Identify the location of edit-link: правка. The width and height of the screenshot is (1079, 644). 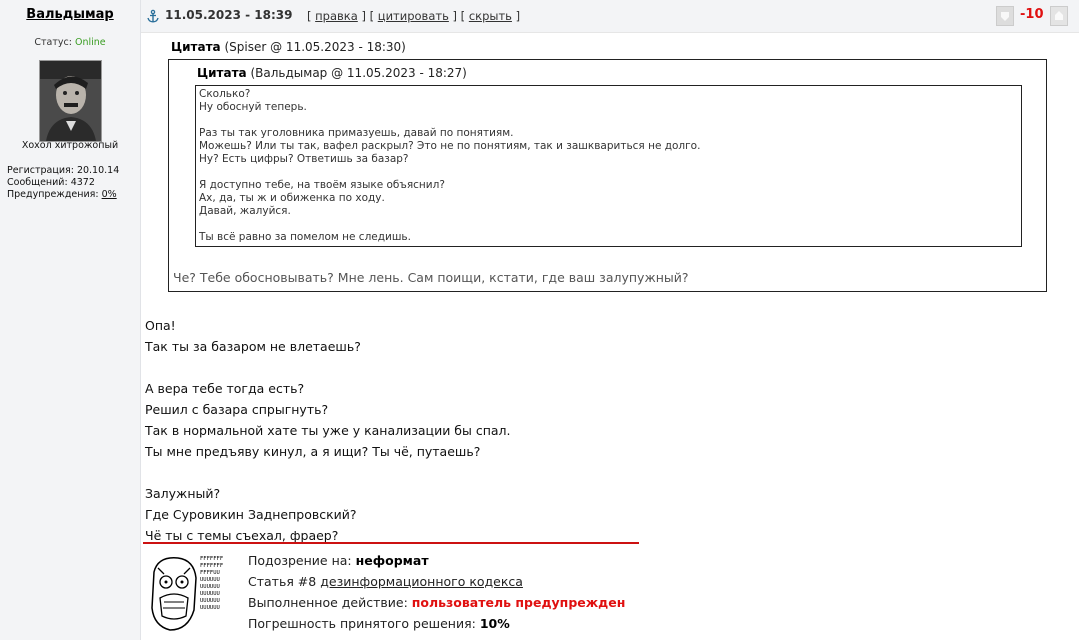
(336, 16).